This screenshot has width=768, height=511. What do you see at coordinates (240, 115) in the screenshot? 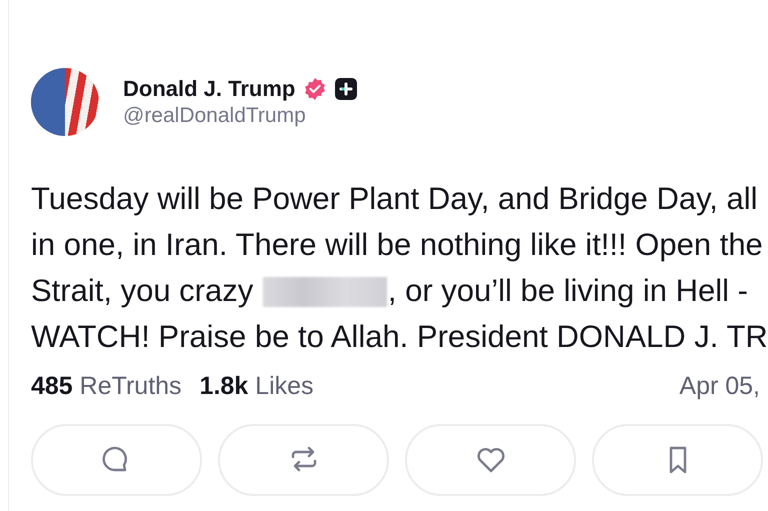
I see `author-handle: @realDonaldTrump` at bounding box center [240, 115].